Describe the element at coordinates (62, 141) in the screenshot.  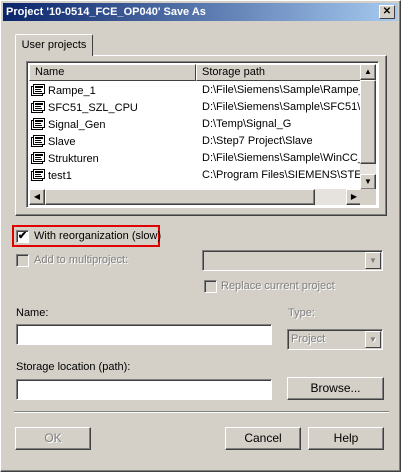
I see `project-name: Slave` at that location.